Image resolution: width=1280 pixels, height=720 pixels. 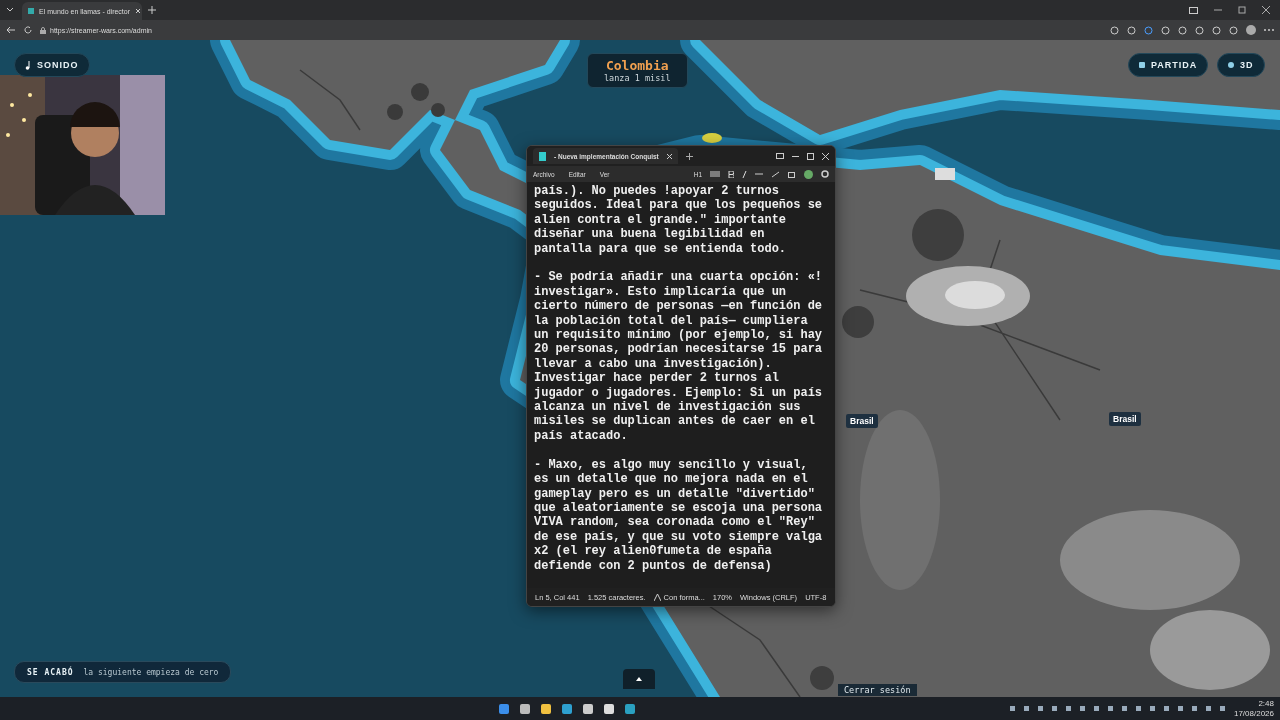 I want to click on italic-icon, so click(x=744, y=174).